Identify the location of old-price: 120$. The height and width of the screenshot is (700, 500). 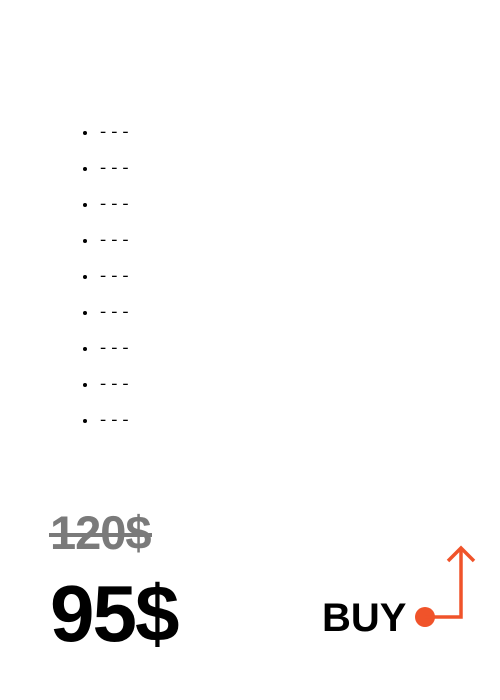
(100, 533).